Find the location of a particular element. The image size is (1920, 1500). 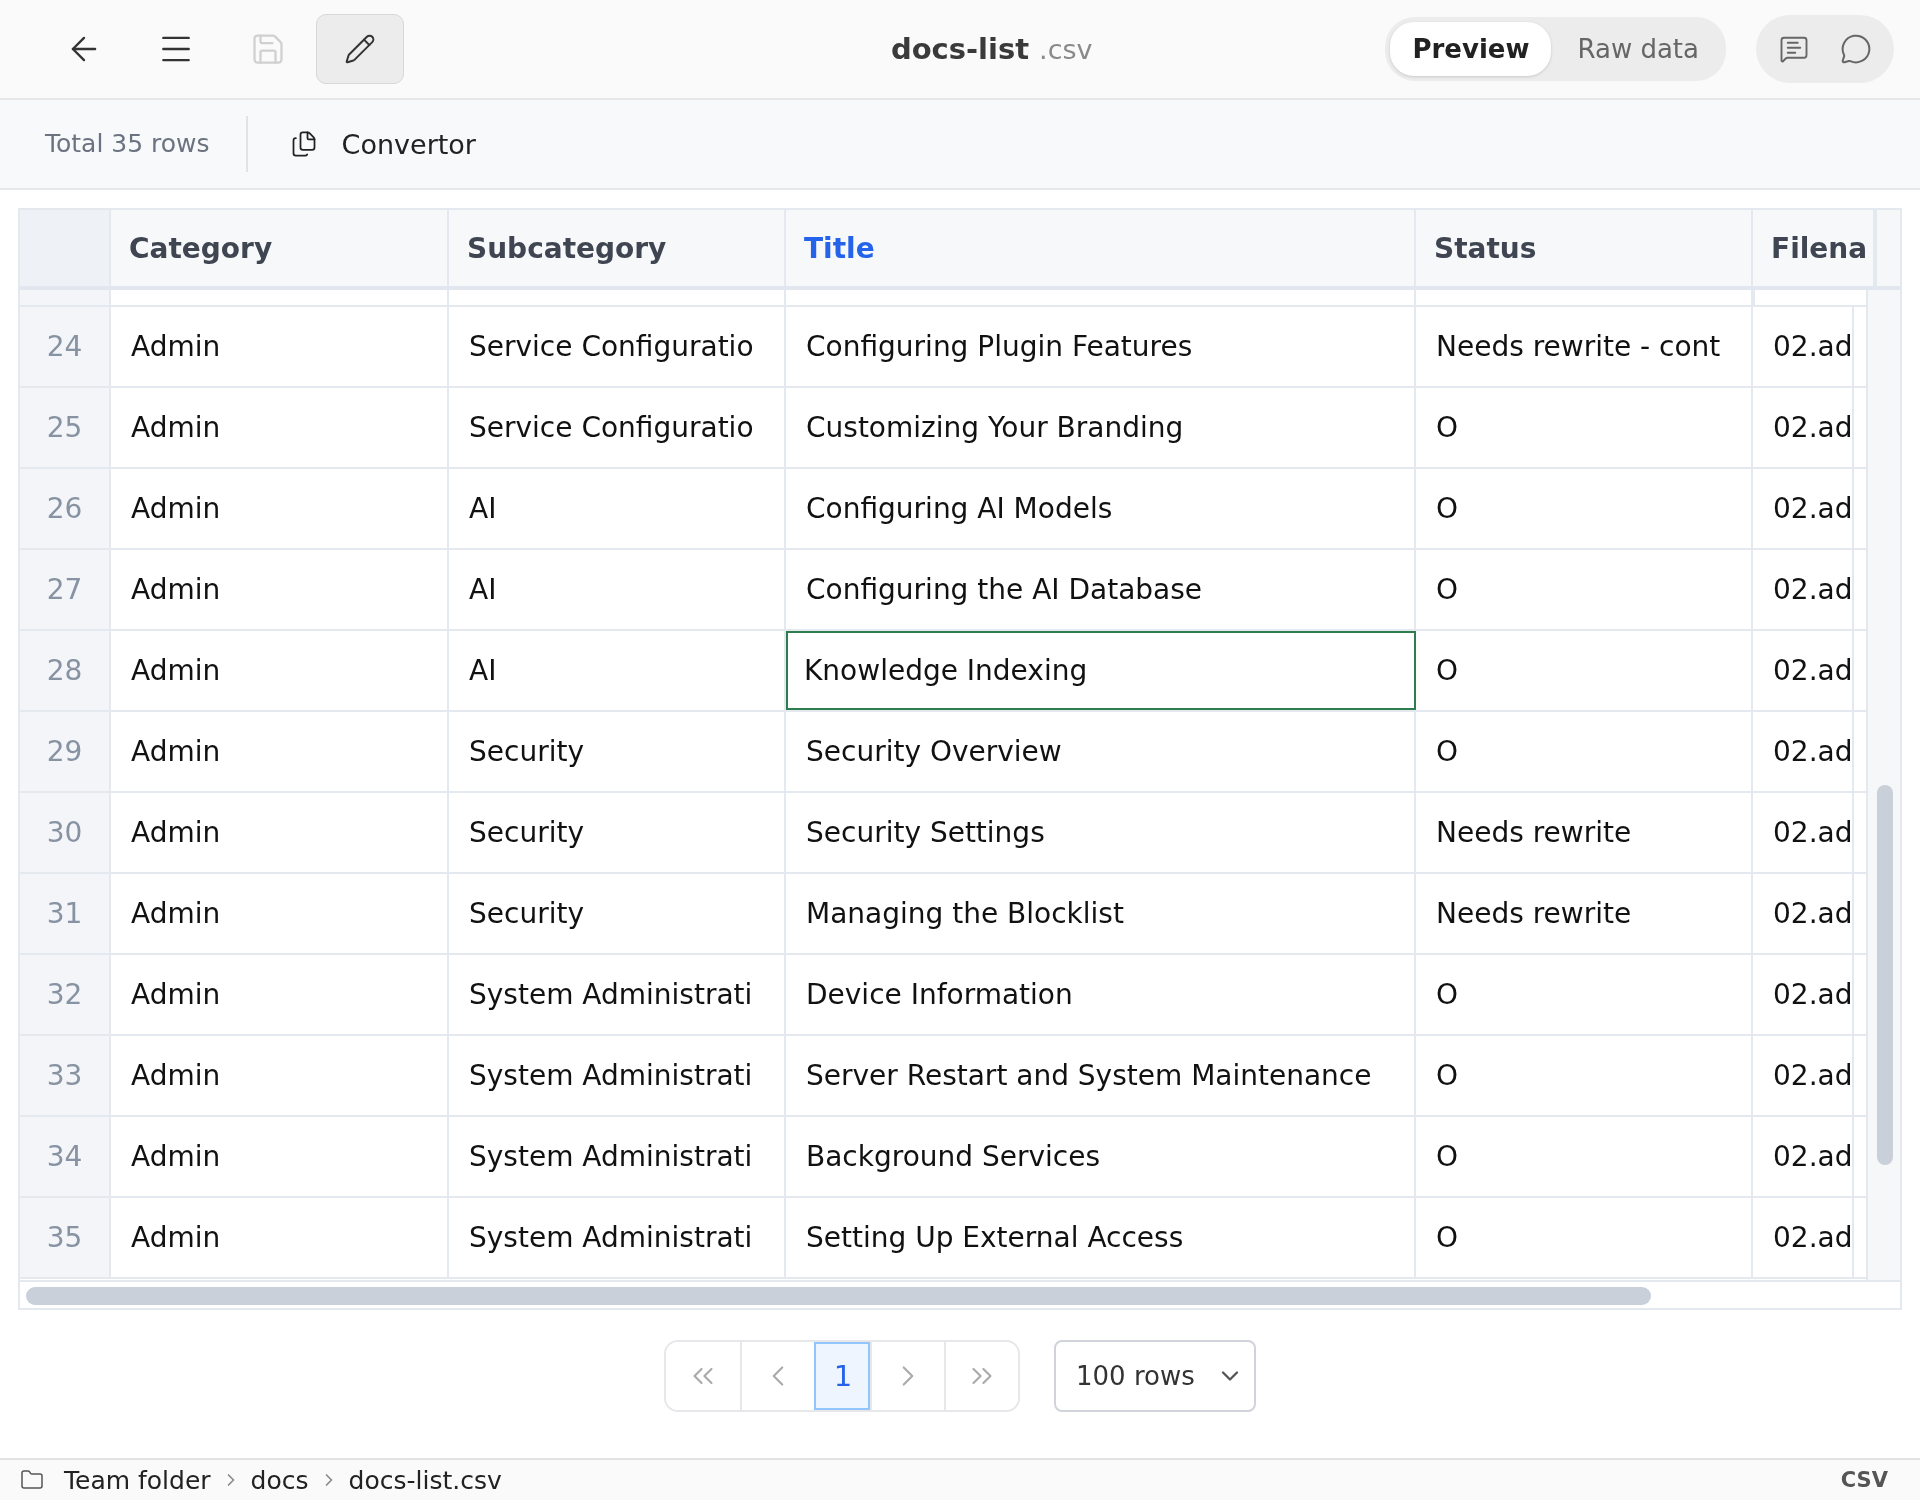

row-count: Total 35 rows is located at coordinates (146, 144).